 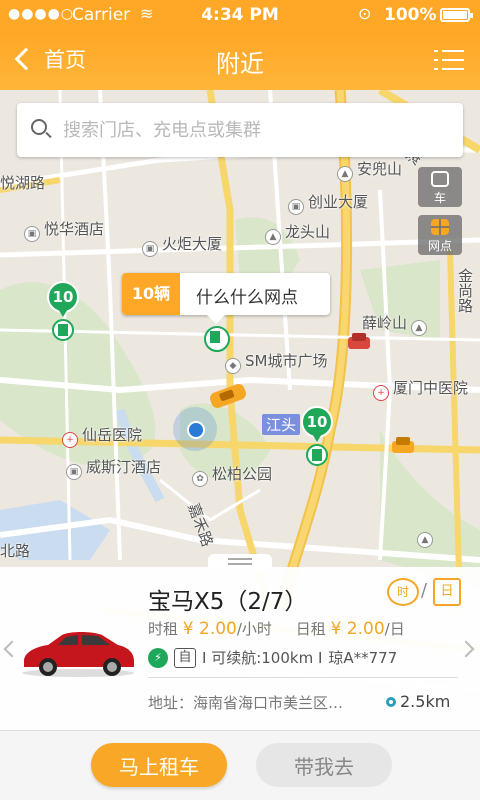 What do you see at coordinates (163, 629) in the screenshot?
I see `hourly-label: 时租` at bounding box center [163, 629].